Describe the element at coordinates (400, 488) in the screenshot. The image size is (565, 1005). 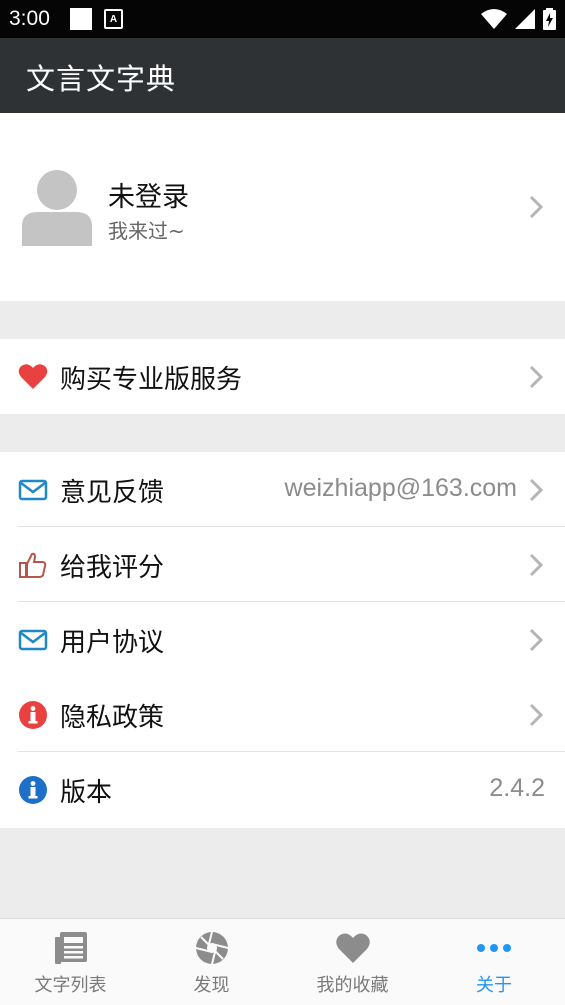
I see `feedback-email: weizhiapp@163.com` at that location.